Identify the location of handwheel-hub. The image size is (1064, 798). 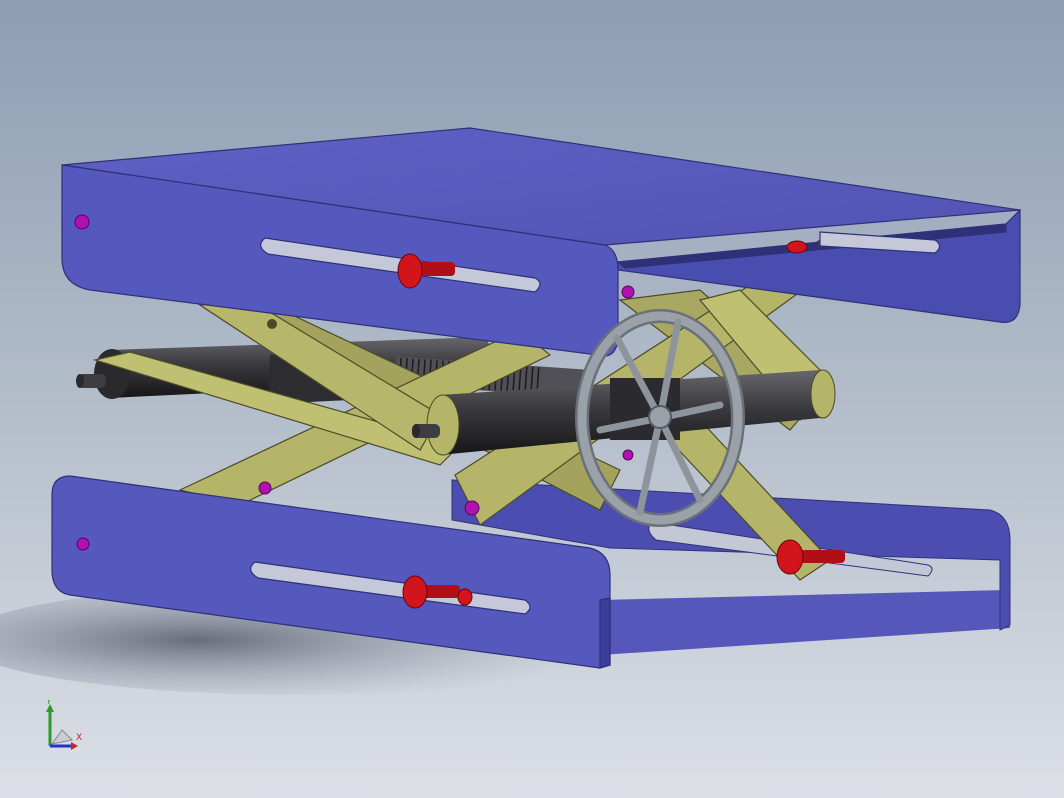
(660, 417).